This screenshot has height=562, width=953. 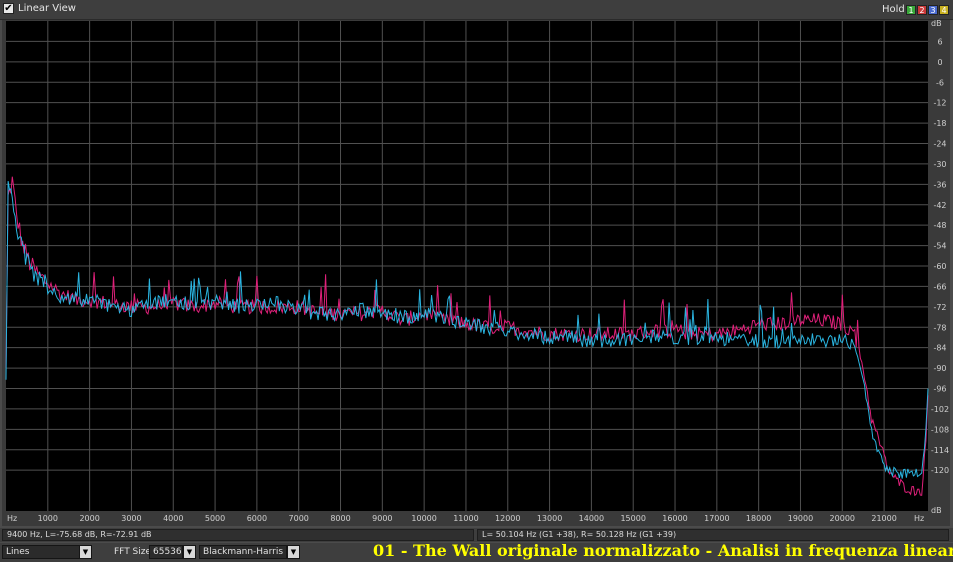 I want to click on x-tick-label: 10000, so click(x=423, y=518).